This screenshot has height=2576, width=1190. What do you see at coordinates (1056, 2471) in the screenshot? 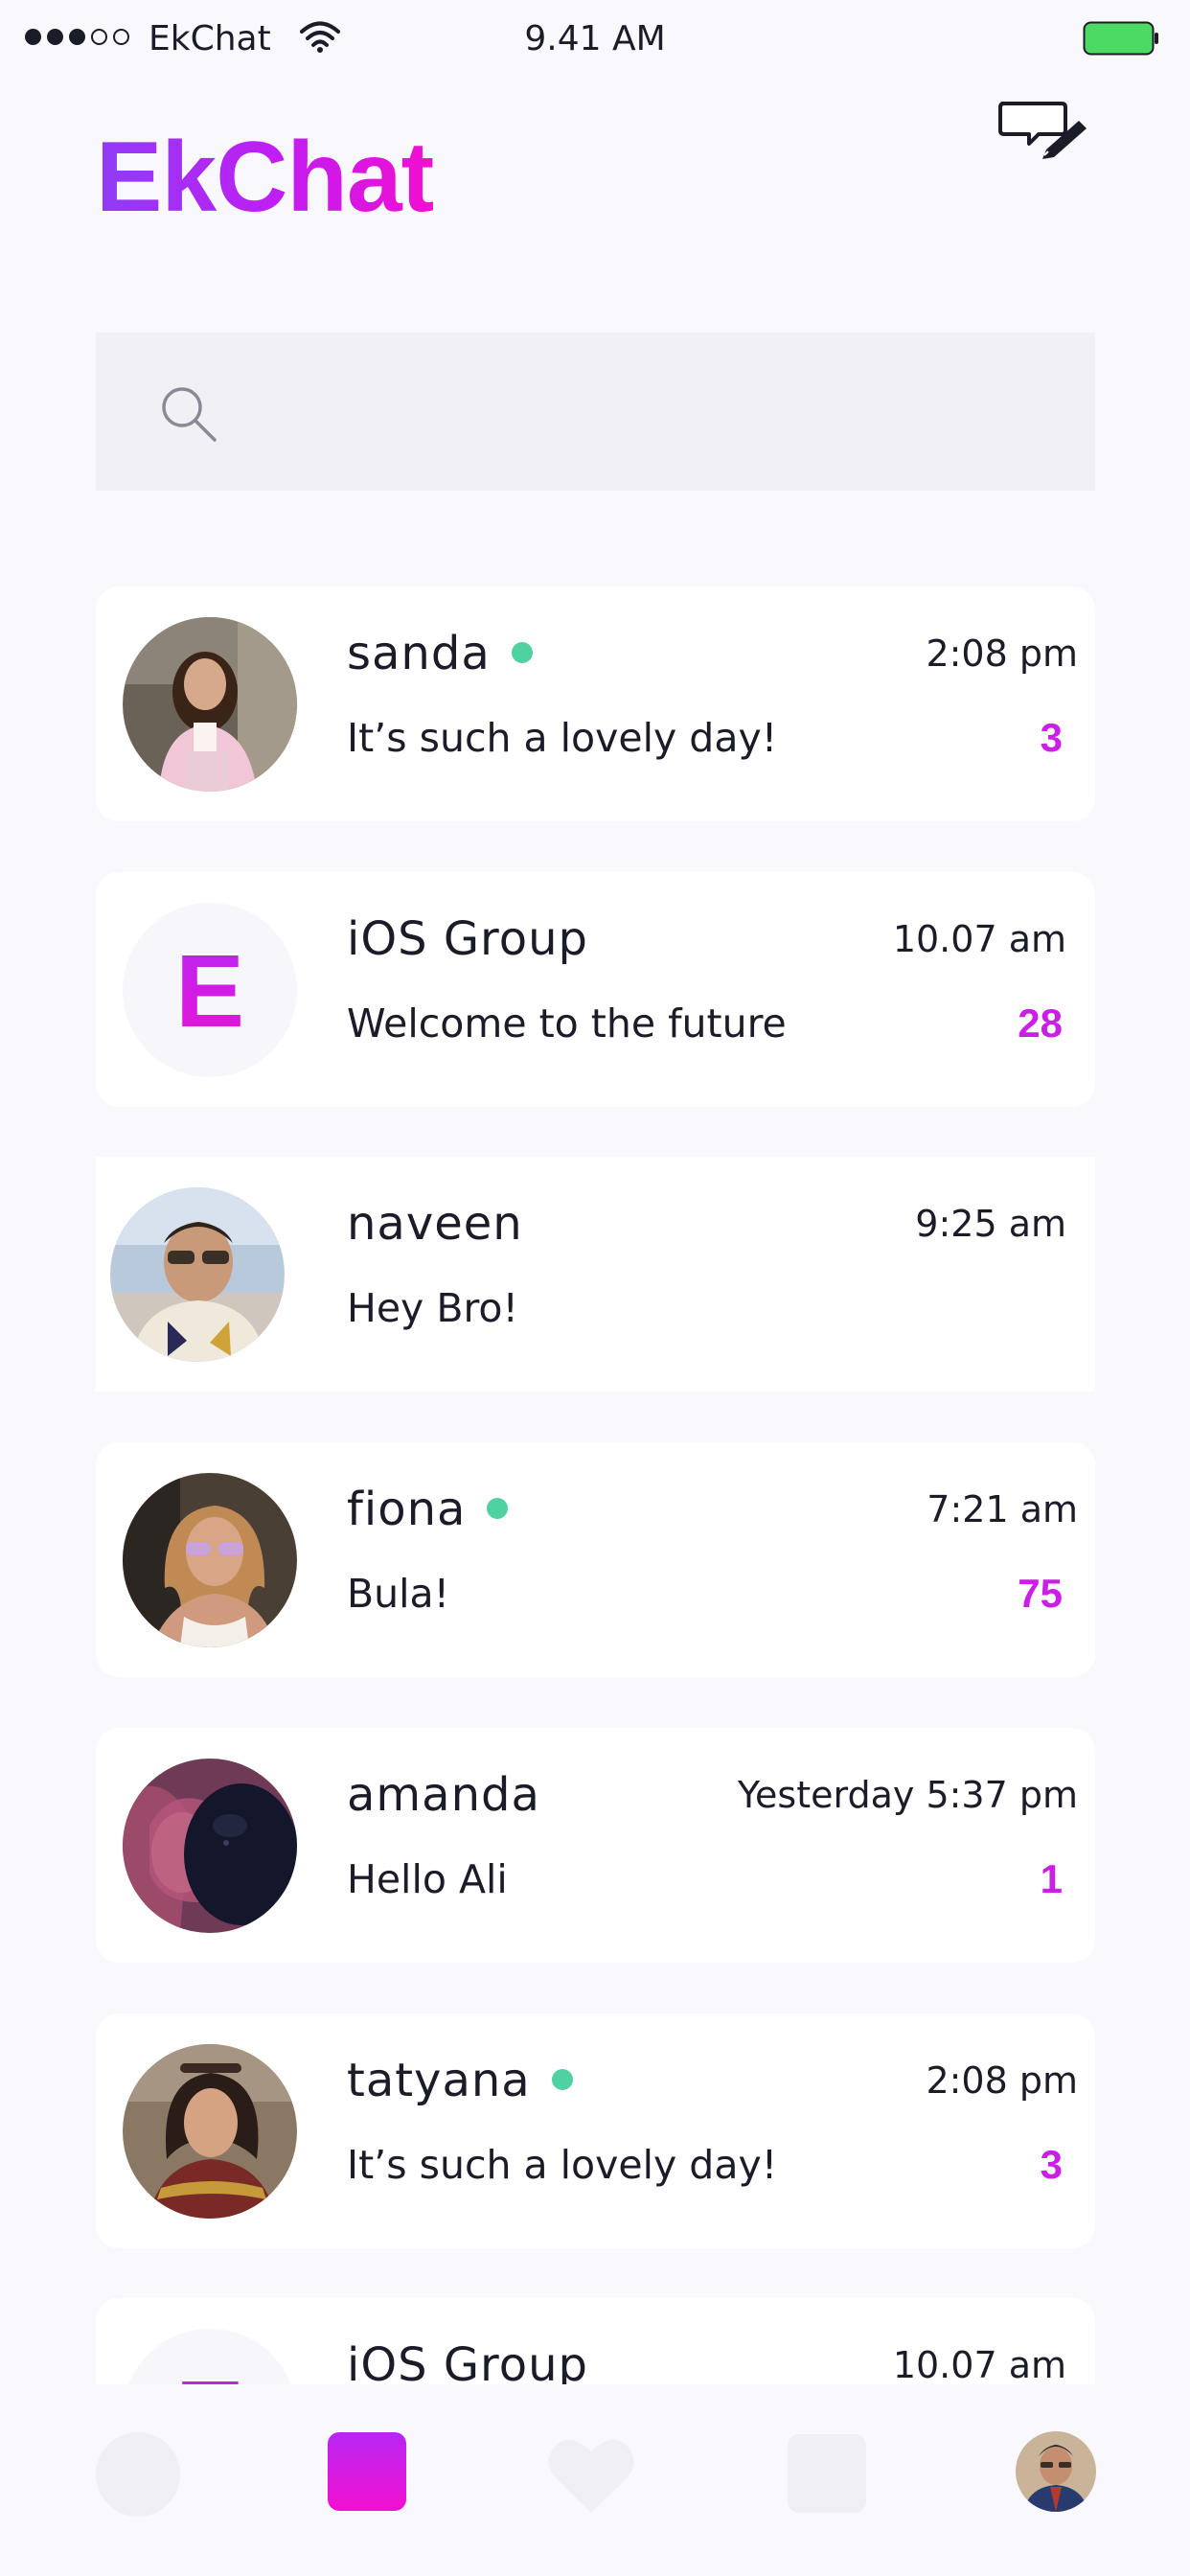
I see `profile-avatar` at bounding box center [1056, 2471].